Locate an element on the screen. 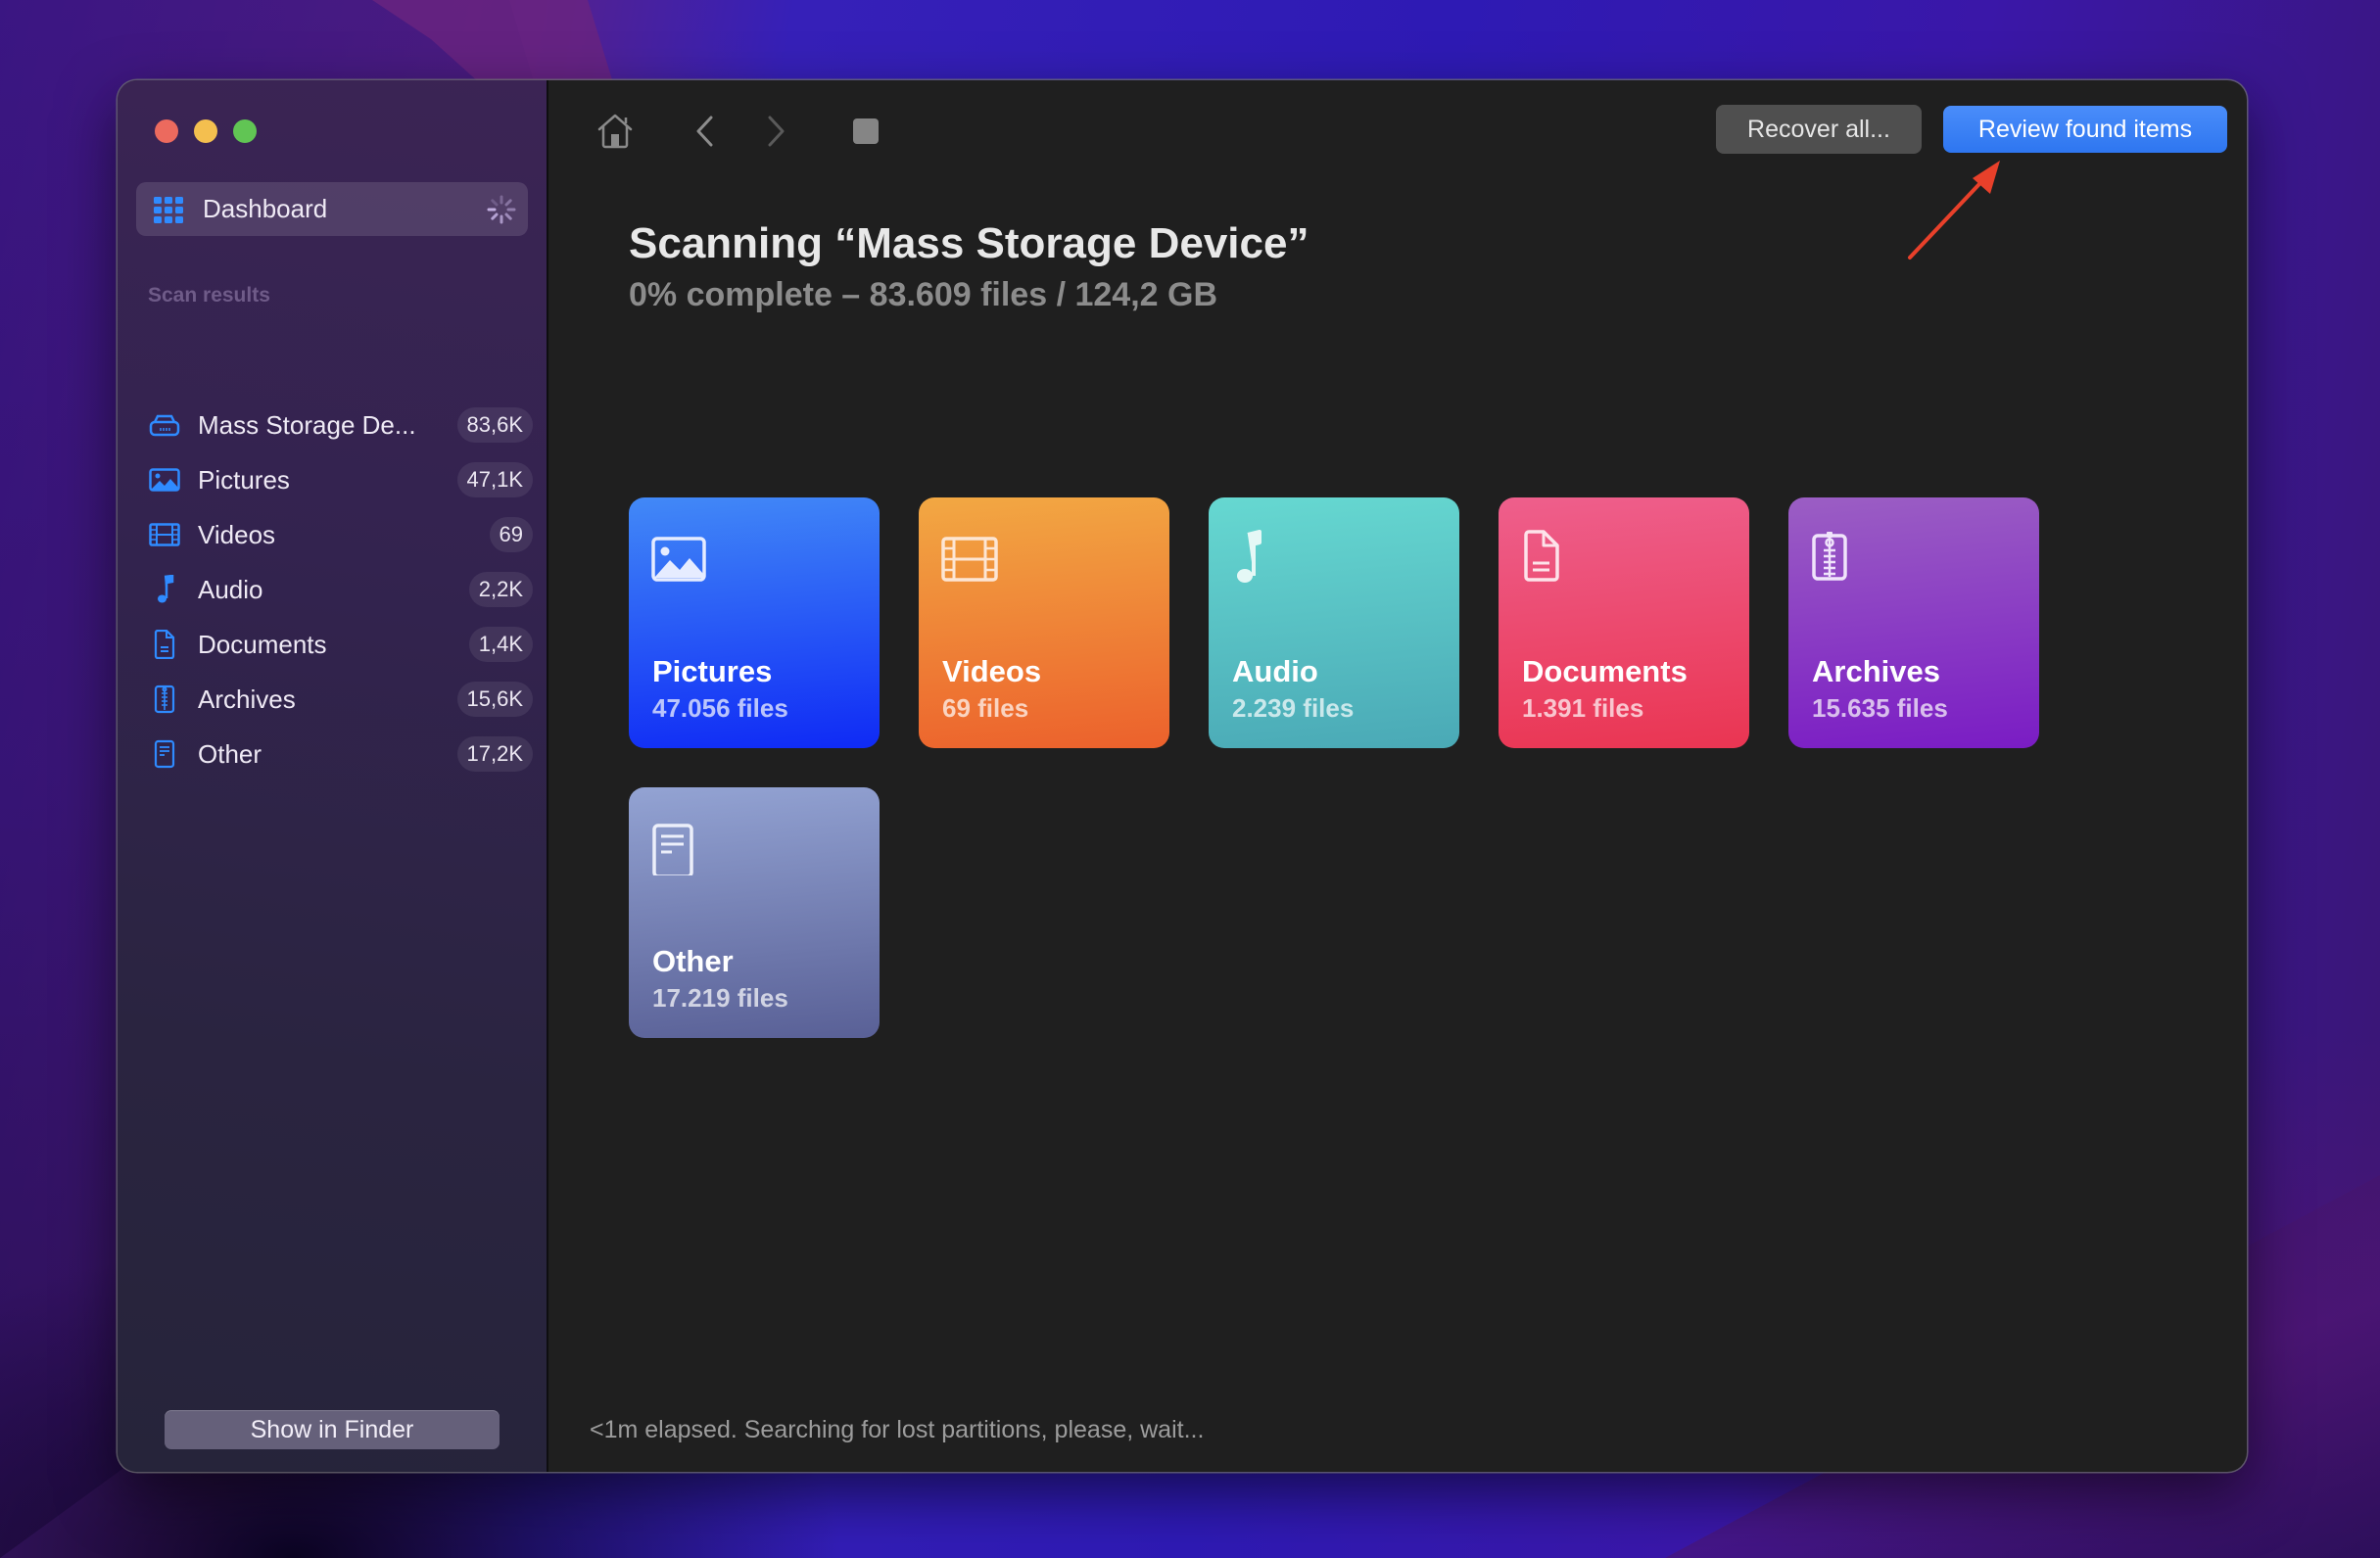 Image resolution: width=2380 pixels, height=1558 pixels. item-count-badge: 47,1K is located at coordinates (494, 479).